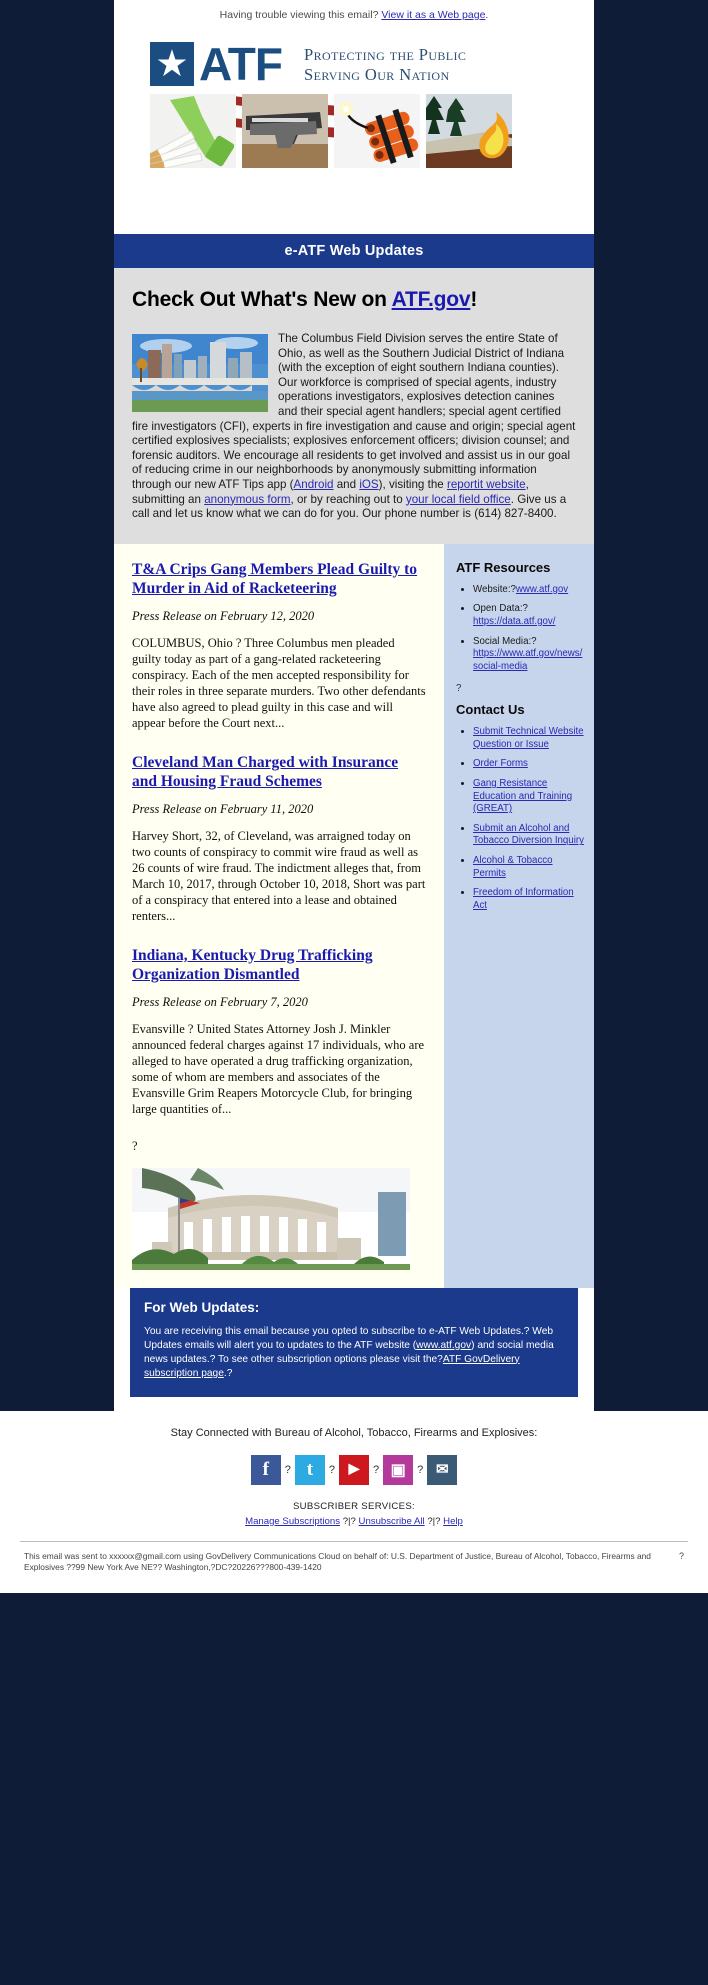 The width and height of the screenshot is (708, 1985). Describe the element at coordinates (223, 808) in the screenshot. I see `article-meta: Press Release on February 11, 2020` at that location.